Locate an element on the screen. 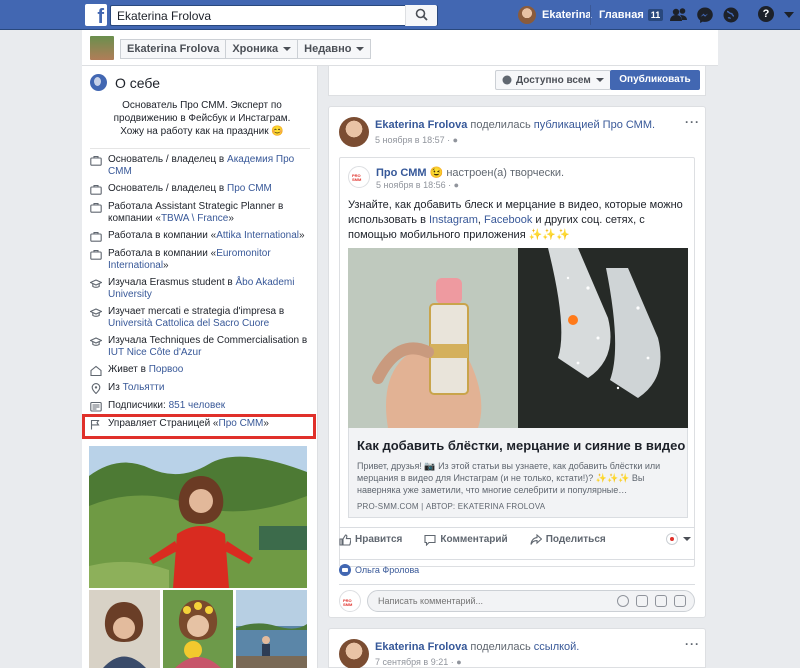 The width and height of the screenshot is (800, 668). emoji-icon is located at coordinates (623, 601).